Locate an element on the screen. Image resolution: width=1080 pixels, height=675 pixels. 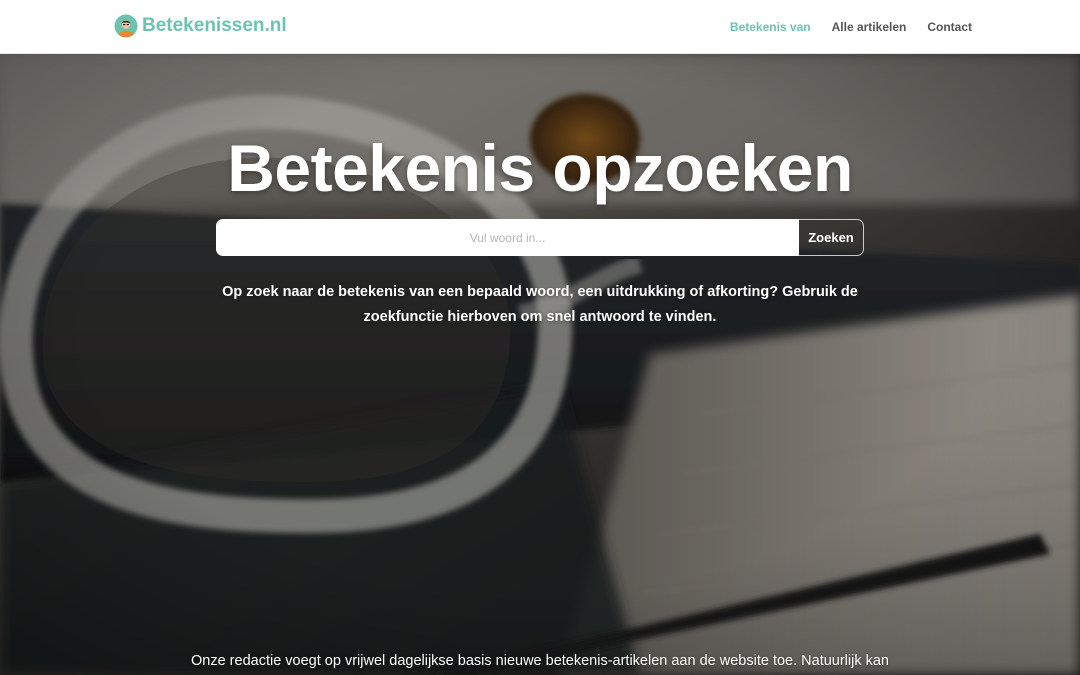
search-button: Zoeken is located at coordinates (831, 237).